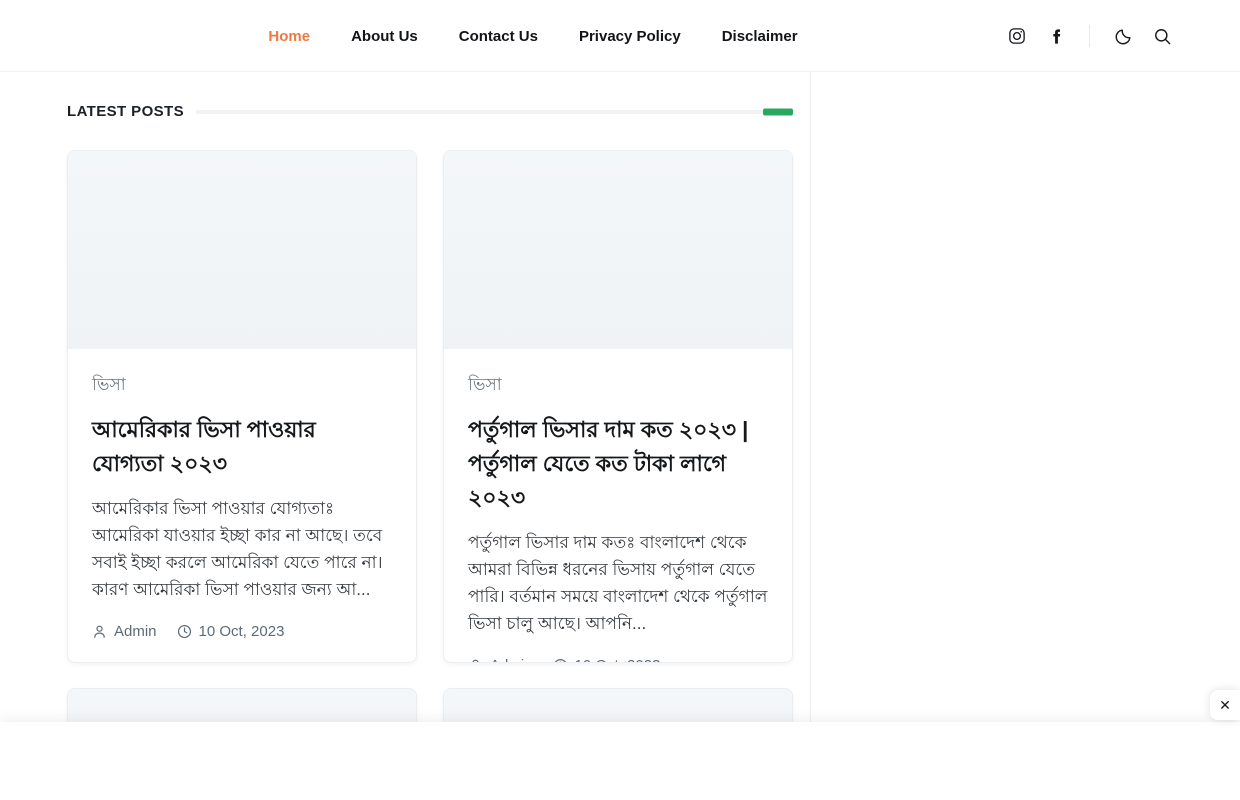 The width and height of the screenshot is (1240, 800). I want to click on nav-item-about-us: About Us, so click(384, 36).